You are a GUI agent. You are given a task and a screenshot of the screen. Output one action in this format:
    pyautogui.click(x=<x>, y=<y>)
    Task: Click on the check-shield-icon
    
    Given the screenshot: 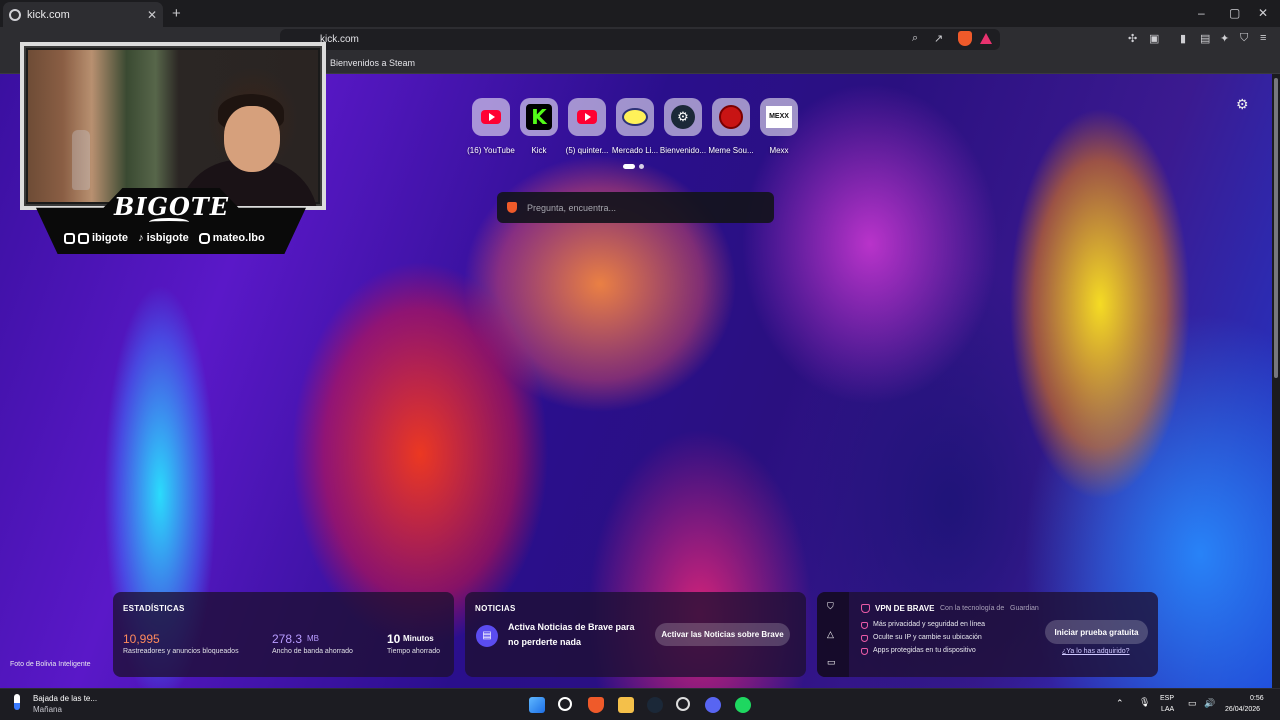 What is the action you would take?
    pyautogui.click(x=864, y=651)
    